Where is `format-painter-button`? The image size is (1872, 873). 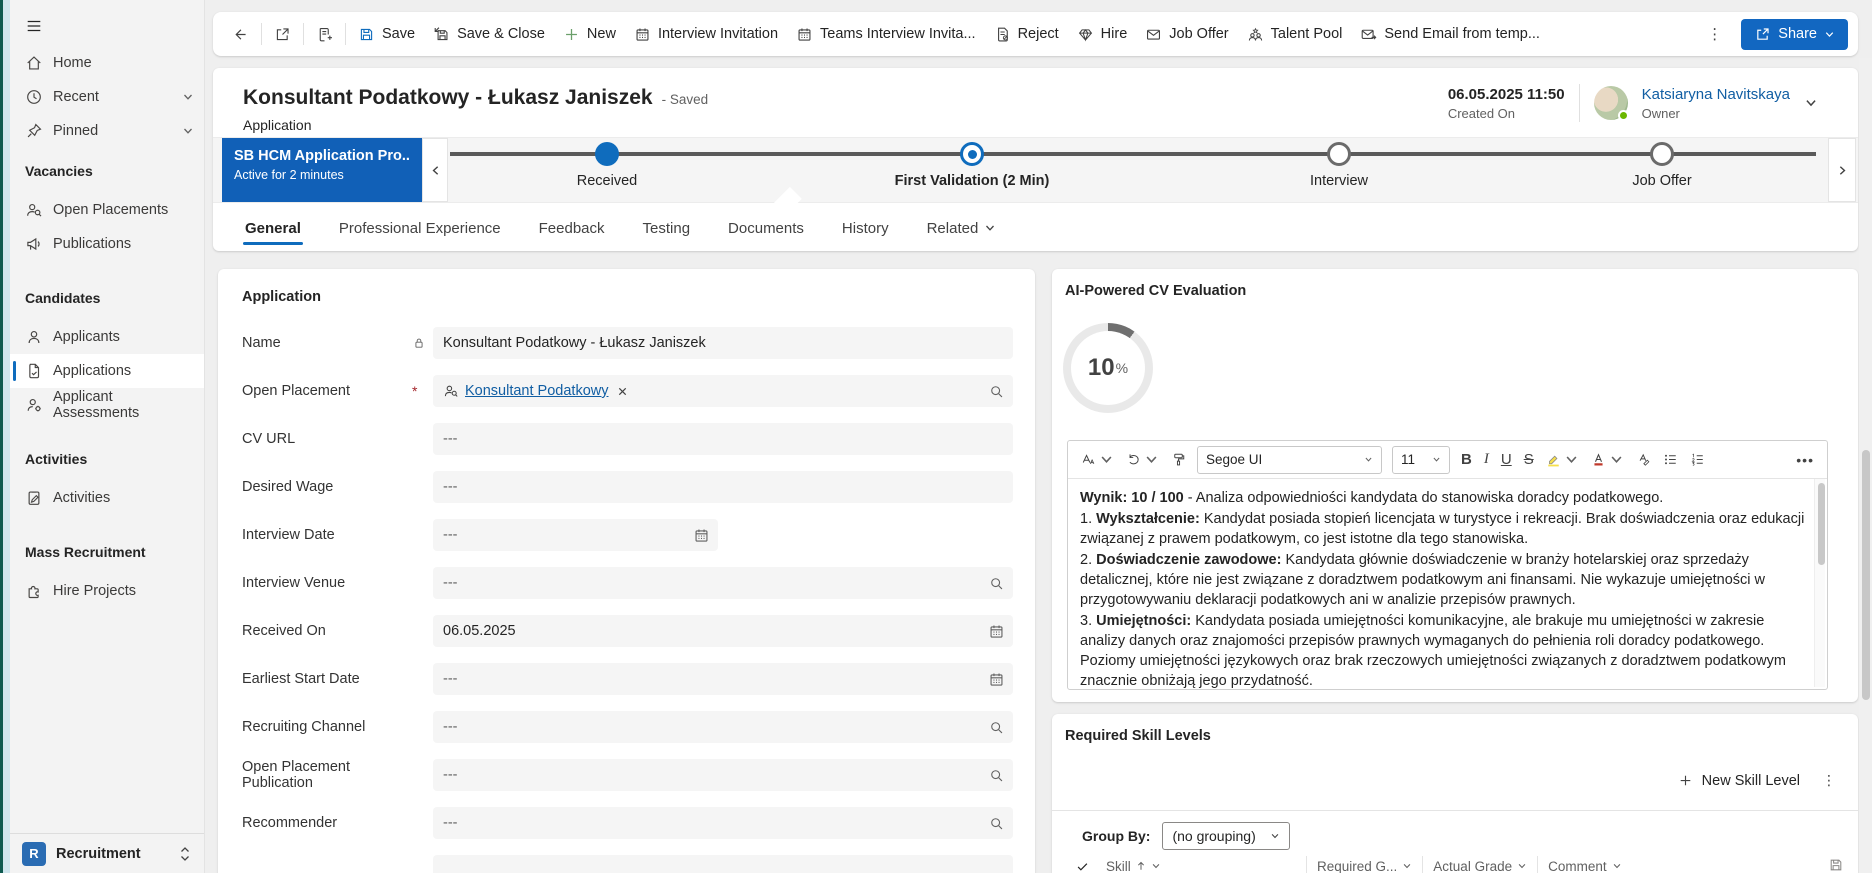
format-painter-button is located at coordinates (1178, 459).